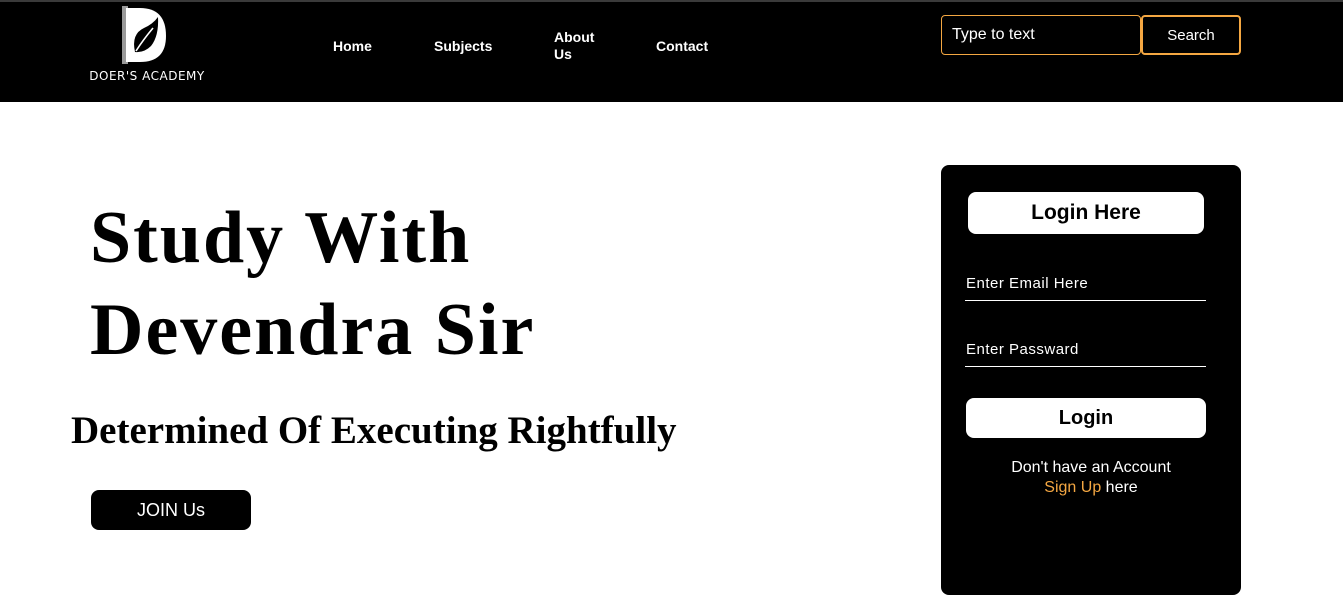 This screenshot has height=605, width=1343. I want to click on hero-subtitle: Determined Of Executing Rightfully, so click(374, 430).